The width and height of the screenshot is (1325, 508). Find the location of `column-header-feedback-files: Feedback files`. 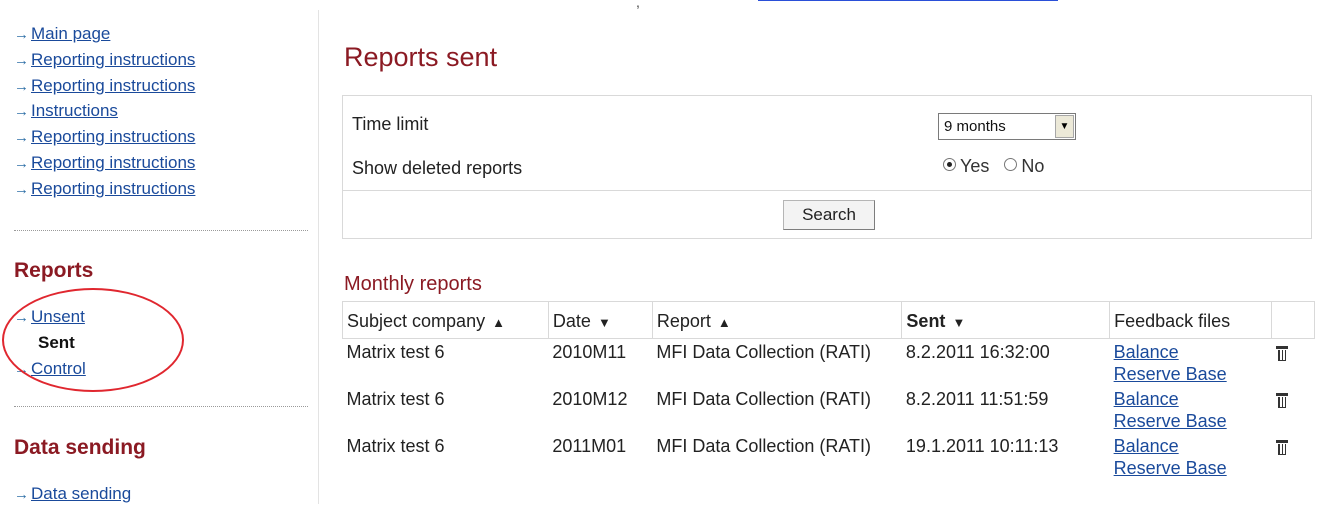

column-header-feedback-files: Feedback files is located at coordinates (1191, 320).